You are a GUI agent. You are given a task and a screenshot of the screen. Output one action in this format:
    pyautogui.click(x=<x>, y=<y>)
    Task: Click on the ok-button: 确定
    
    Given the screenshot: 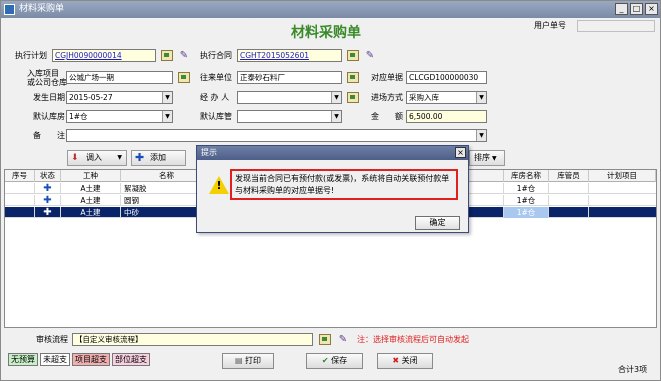 What is the action you would take?
    pyautogui.click(x=437, y=223)
    